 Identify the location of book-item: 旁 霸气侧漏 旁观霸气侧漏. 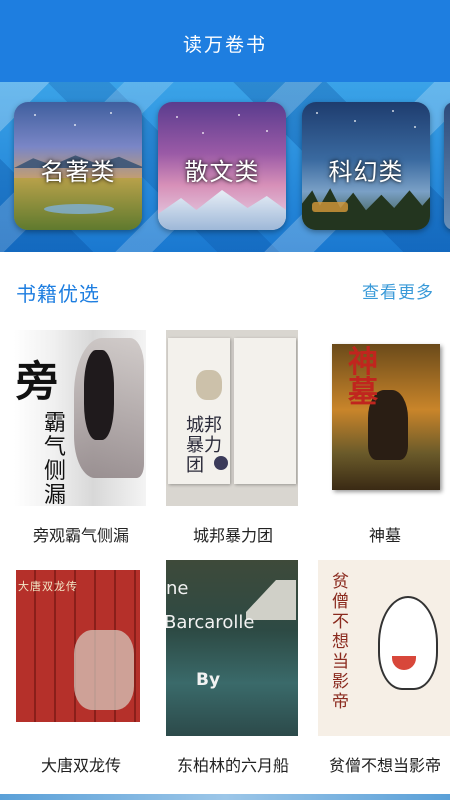
(81, 438).